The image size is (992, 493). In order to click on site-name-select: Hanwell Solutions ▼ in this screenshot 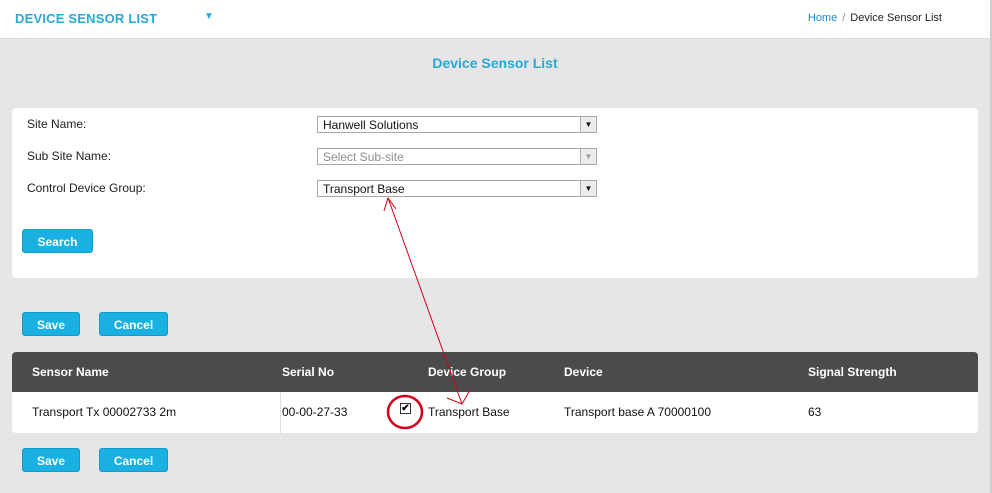, I will do `click(457, 124)`.